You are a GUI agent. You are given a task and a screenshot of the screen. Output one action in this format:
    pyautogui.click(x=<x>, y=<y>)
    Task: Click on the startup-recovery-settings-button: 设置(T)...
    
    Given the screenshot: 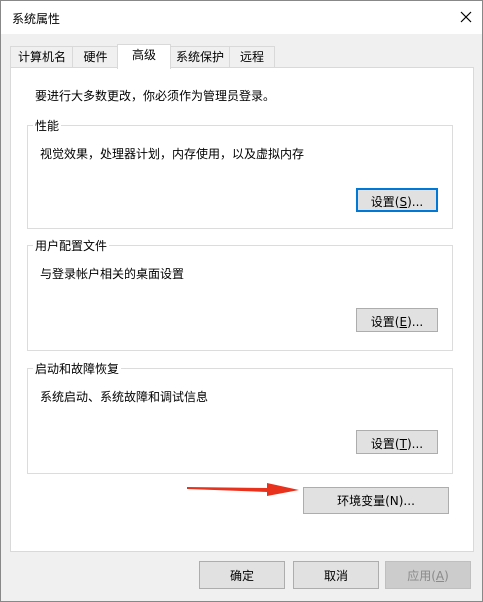 What is the action you would take?
    pyautogui.click(x=397, y=442)
    